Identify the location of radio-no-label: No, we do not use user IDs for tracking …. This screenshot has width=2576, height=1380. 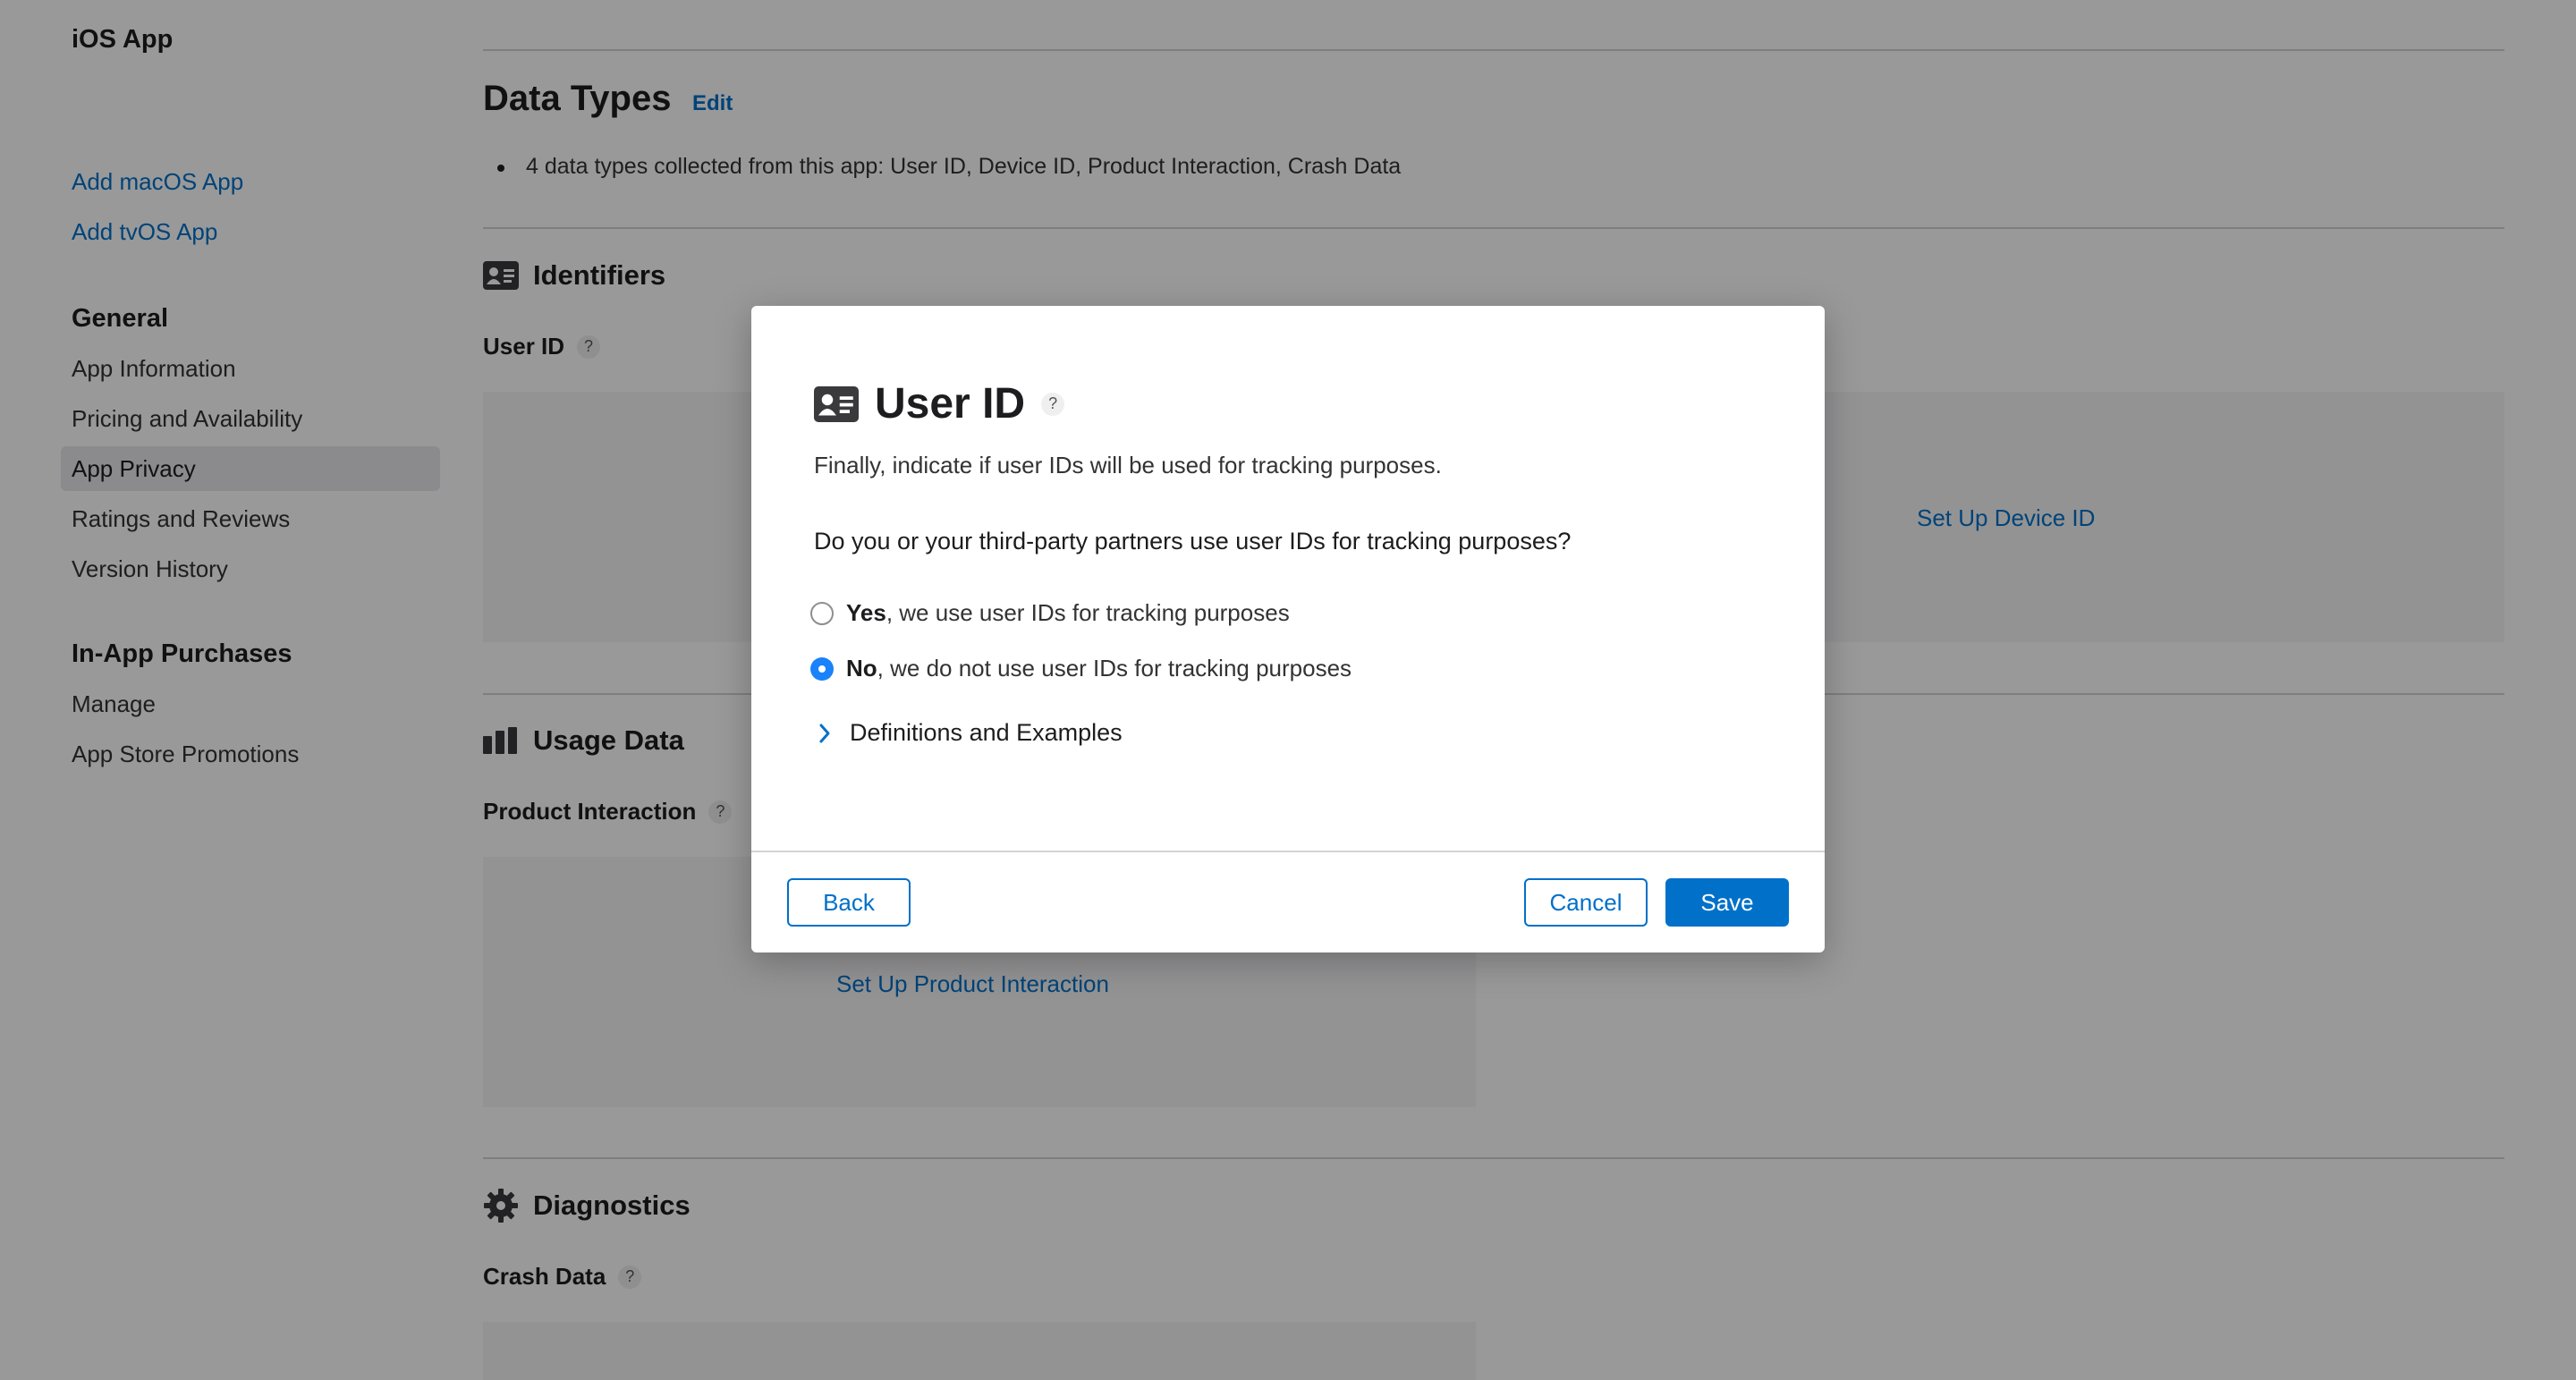
(1099, 668).